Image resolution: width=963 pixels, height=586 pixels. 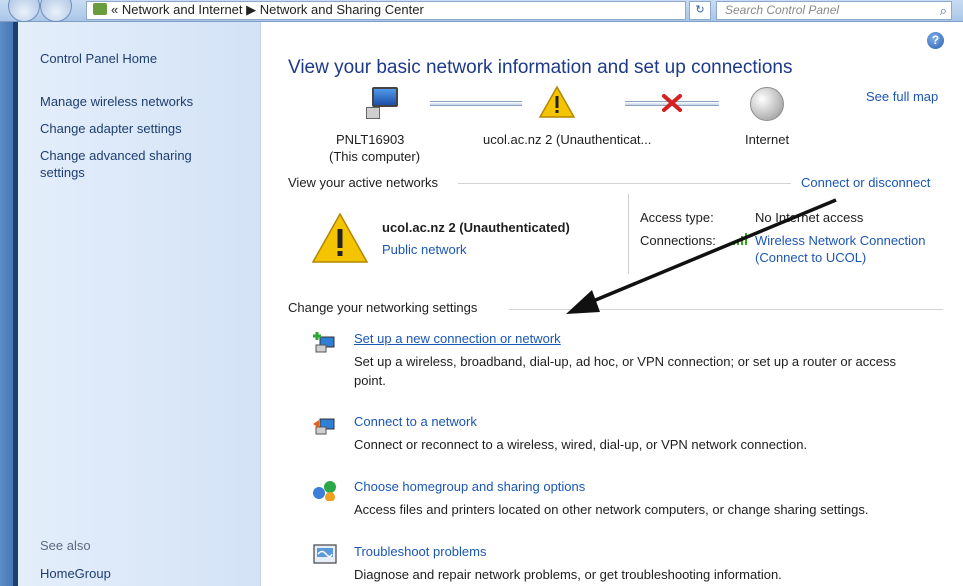 I want to click on sidebar-item-advanced-sharing: Change advanced sharing, so click(x=116, y=155).